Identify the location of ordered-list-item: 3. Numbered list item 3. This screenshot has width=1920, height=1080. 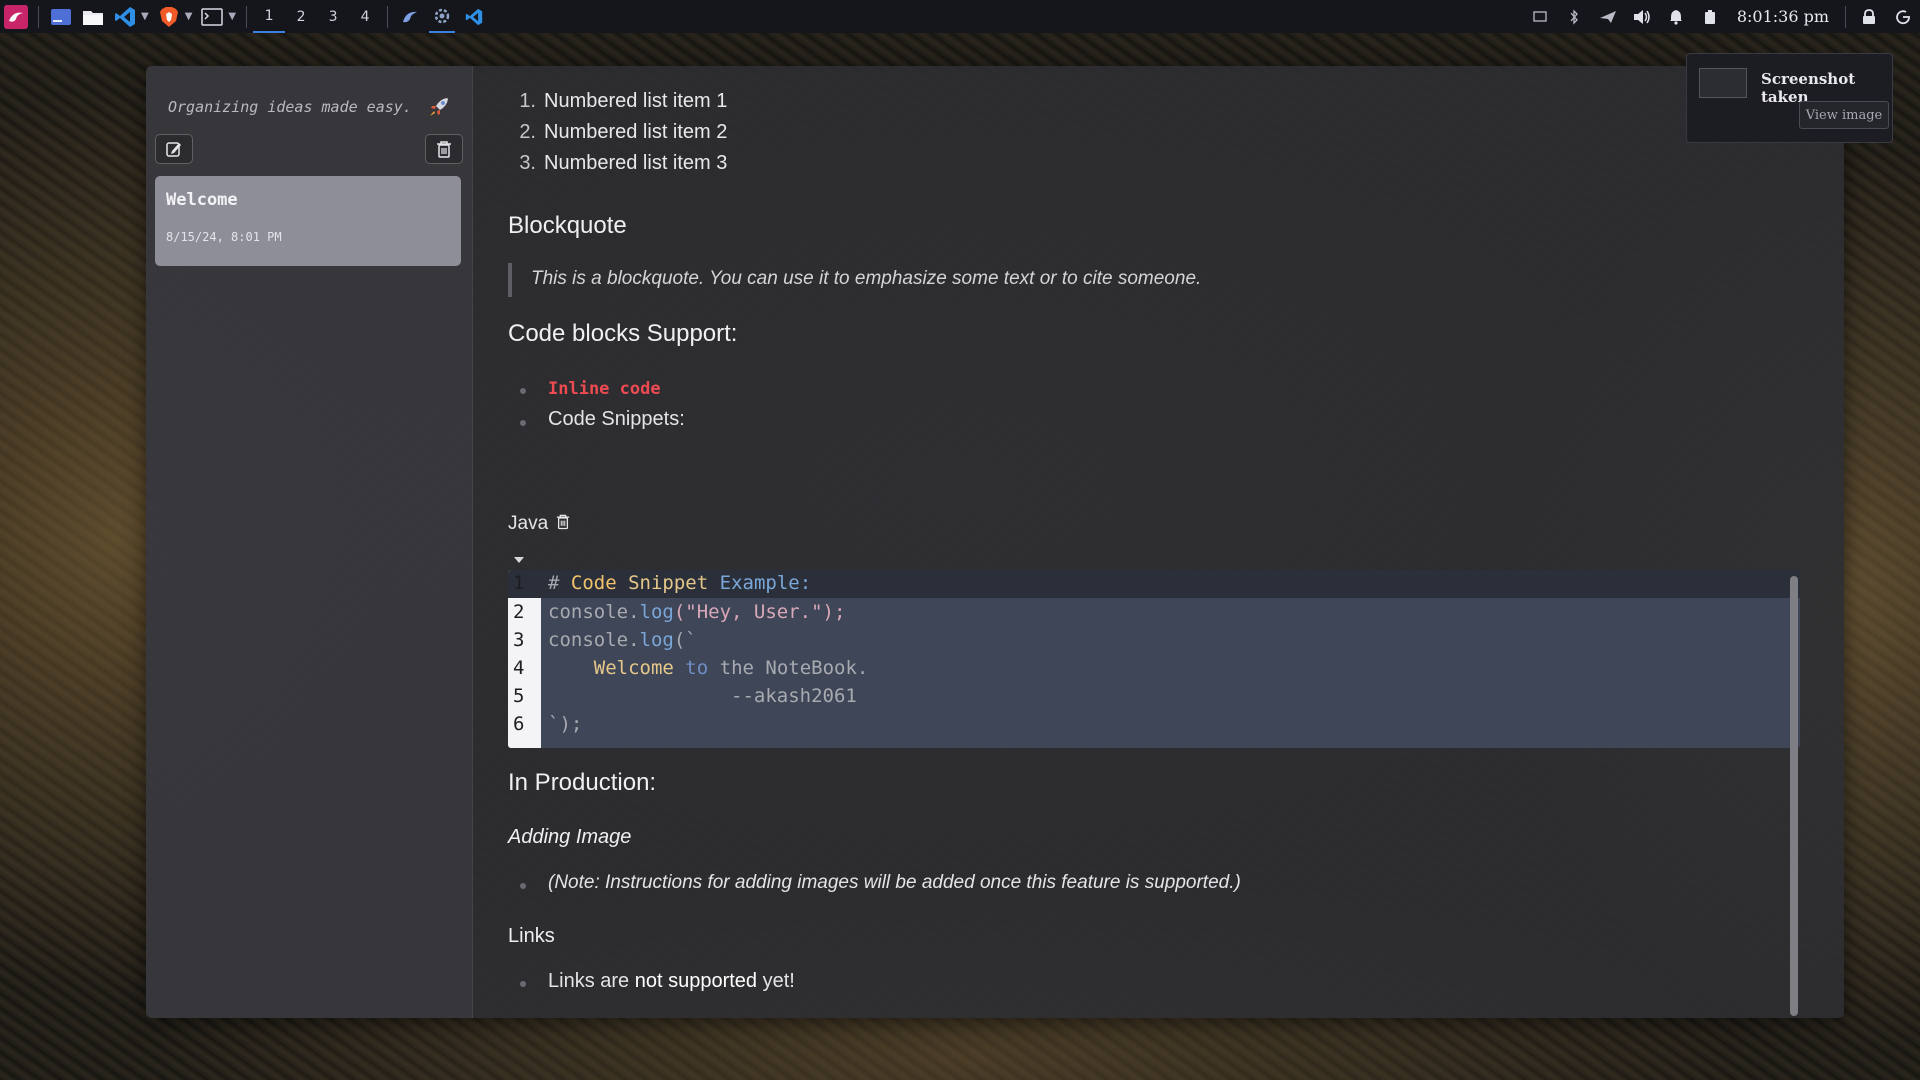
(617, 163).